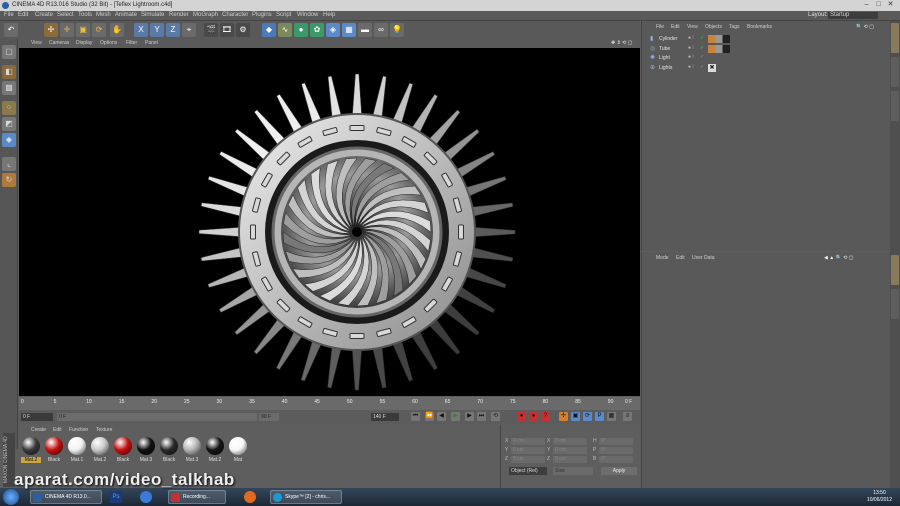 The image size is (900, 506). I want to click on material-menu-texture: Texture, so click(104, 430).